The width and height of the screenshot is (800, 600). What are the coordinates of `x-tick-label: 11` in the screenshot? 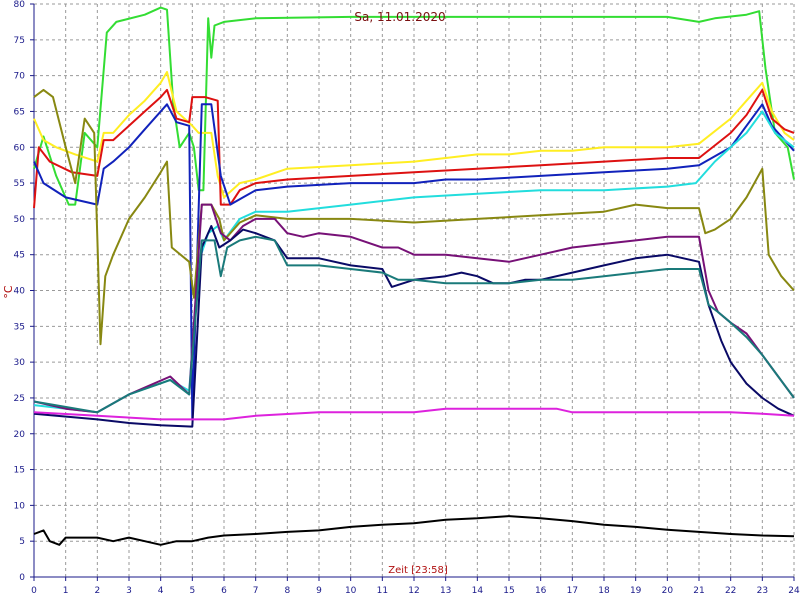 It's located at (382, 591).